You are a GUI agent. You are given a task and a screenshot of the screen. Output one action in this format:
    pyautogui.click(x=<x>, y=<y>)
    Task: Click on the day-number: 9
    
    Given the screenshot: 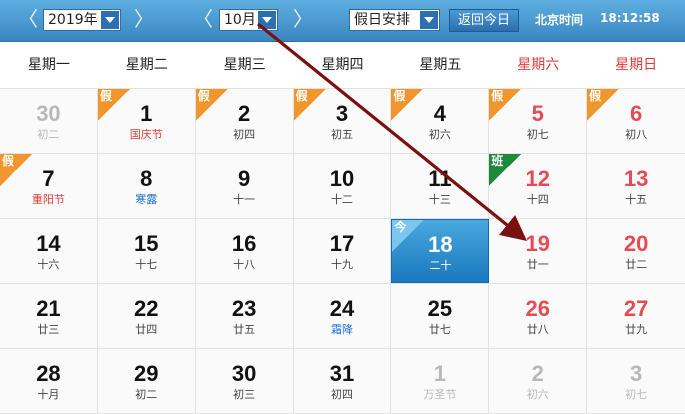 What is the action you would take?
    pyautogui.click(x=244, y=178)
    